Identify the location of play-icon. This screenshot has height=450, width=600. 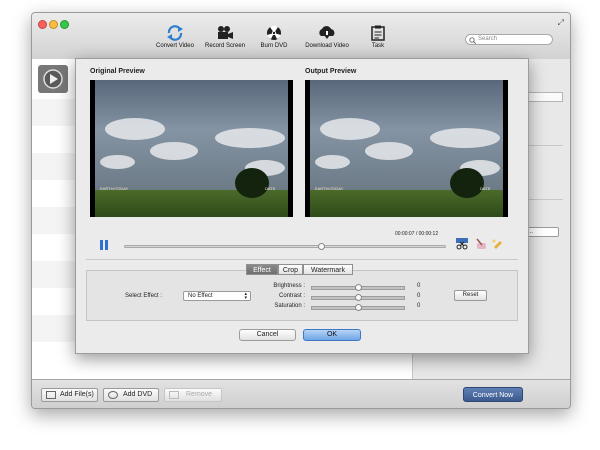
(53, 79).